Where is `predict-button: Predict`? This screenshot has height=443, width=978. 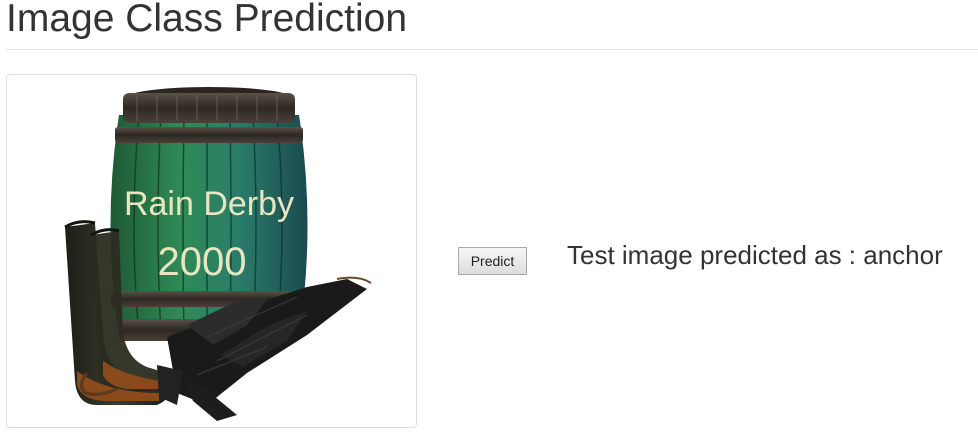 predict-button: Predict is located at coordinates (492, 261).